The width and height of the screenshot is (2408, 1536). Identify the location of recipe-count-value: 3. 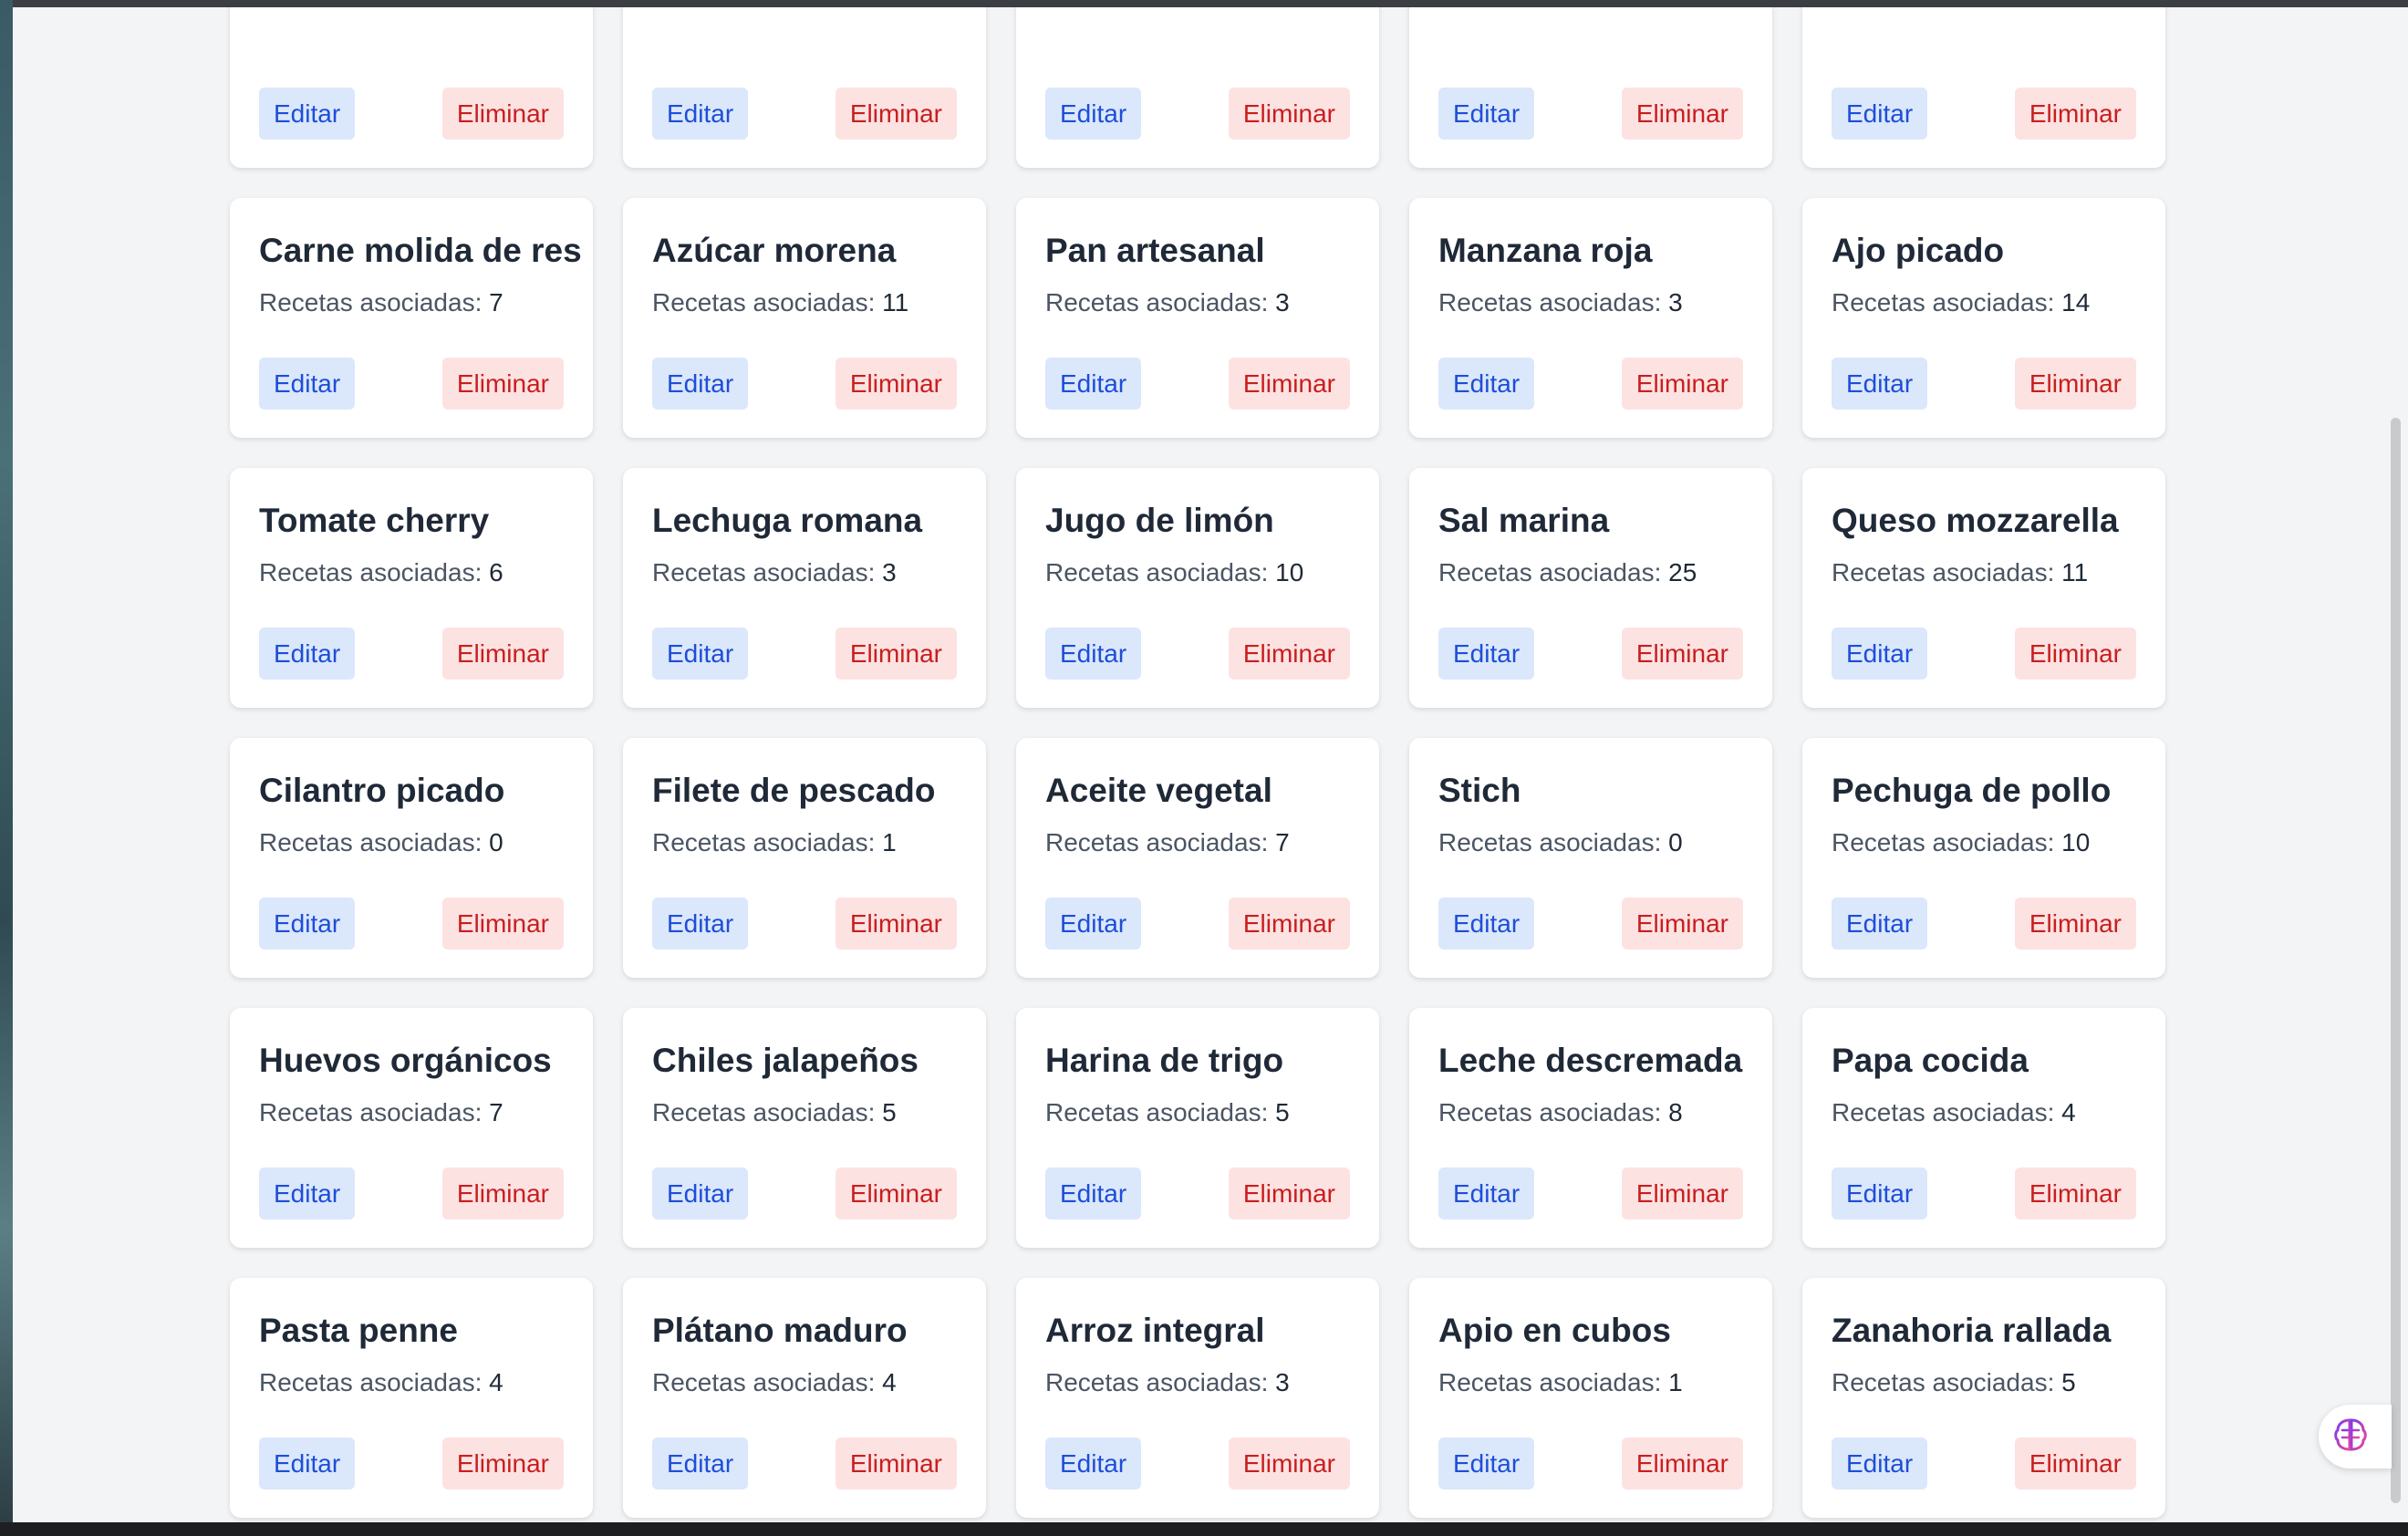
(1675, 303).